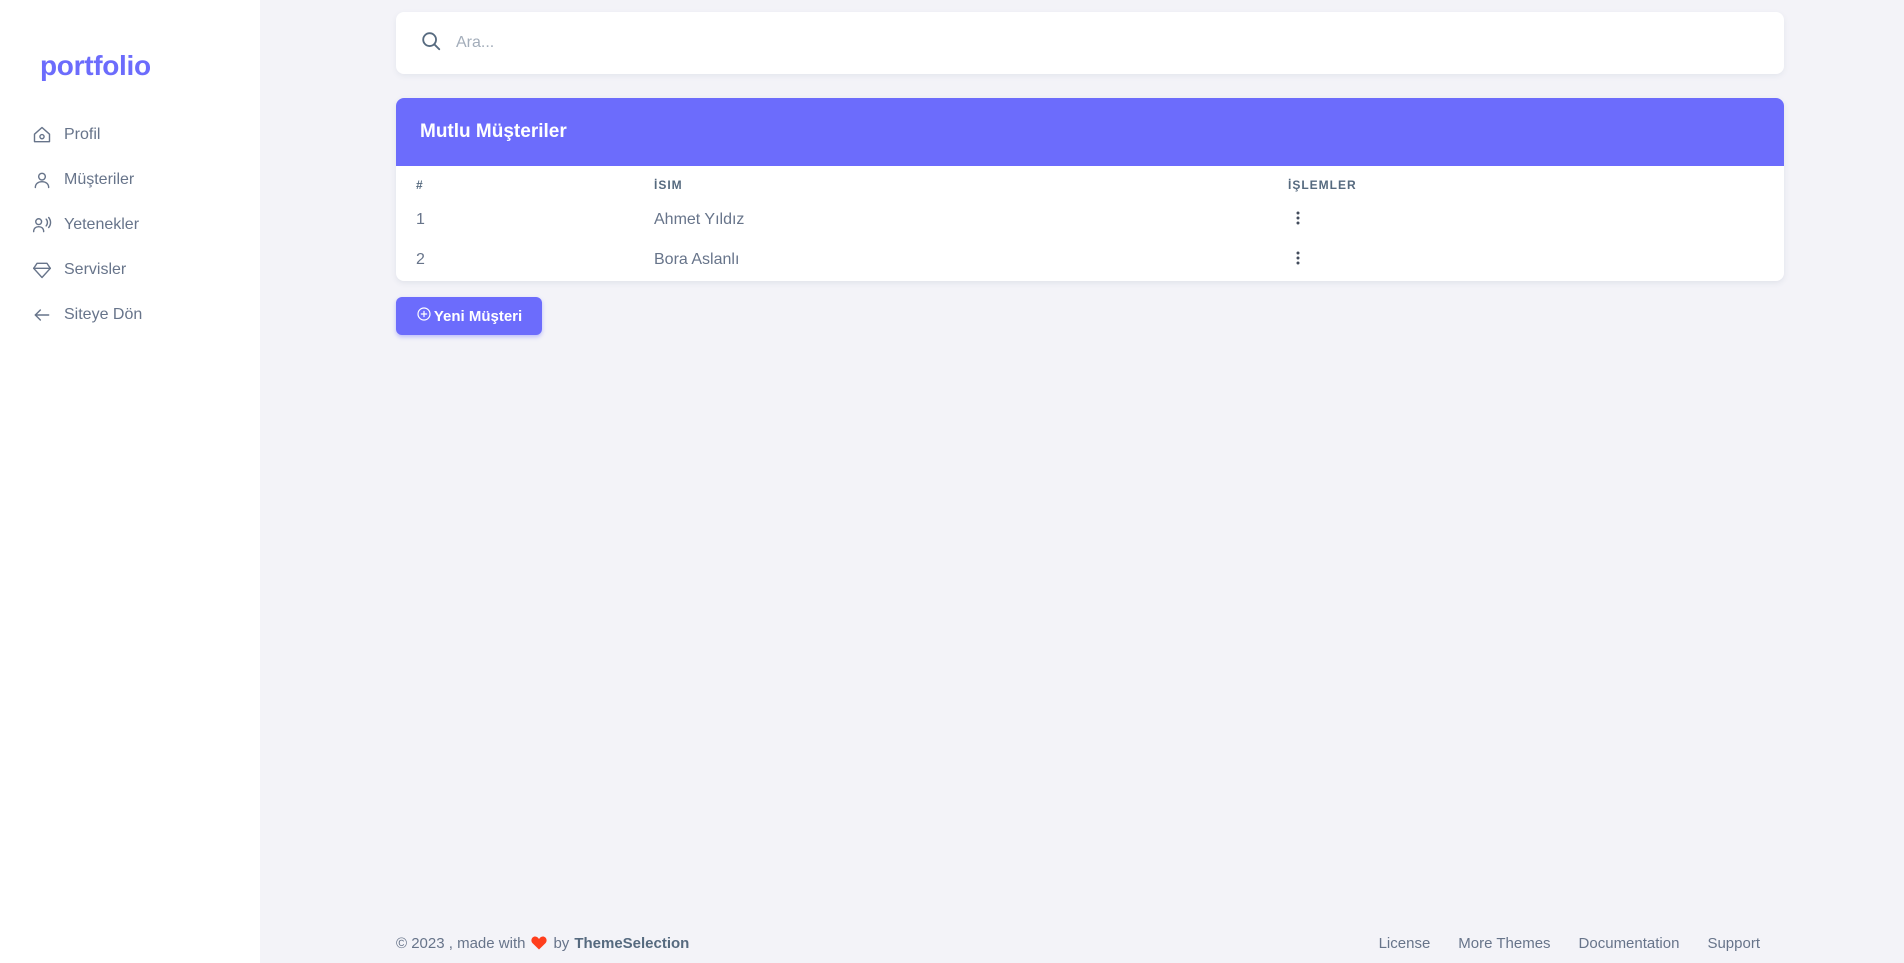  Describe the element at coordinates (95, 66) in the screenshot. I see `brand-logo: portfolio` at that location.